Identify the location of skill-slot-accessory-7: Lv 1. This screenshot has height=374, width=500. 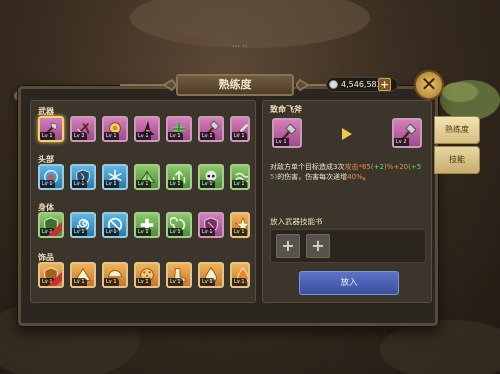
(240, 275).